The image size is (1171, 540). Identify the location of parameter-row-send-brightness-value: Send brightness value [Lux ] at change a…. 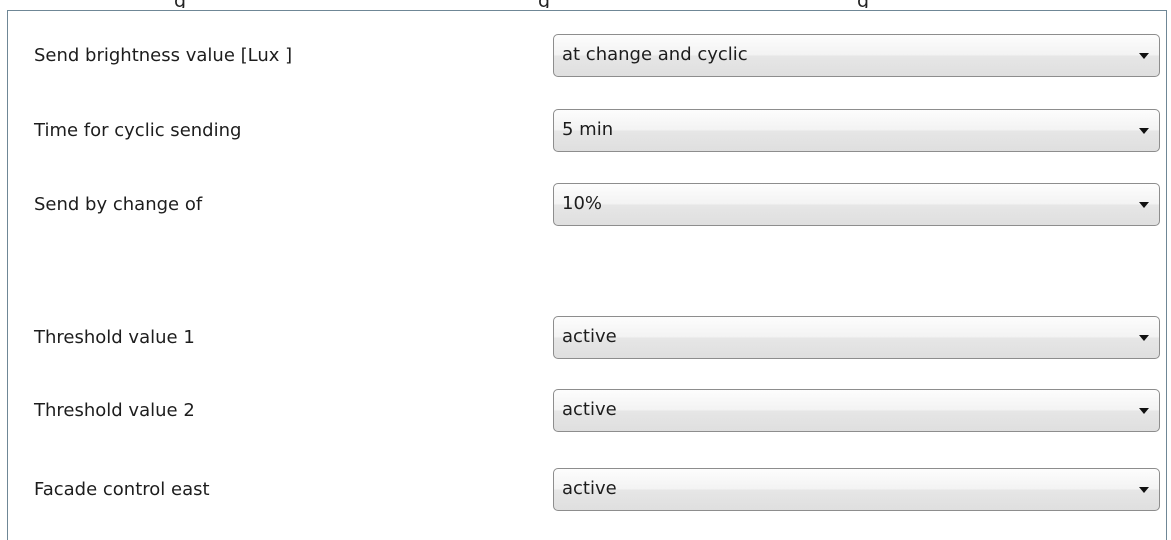
(587, 56).